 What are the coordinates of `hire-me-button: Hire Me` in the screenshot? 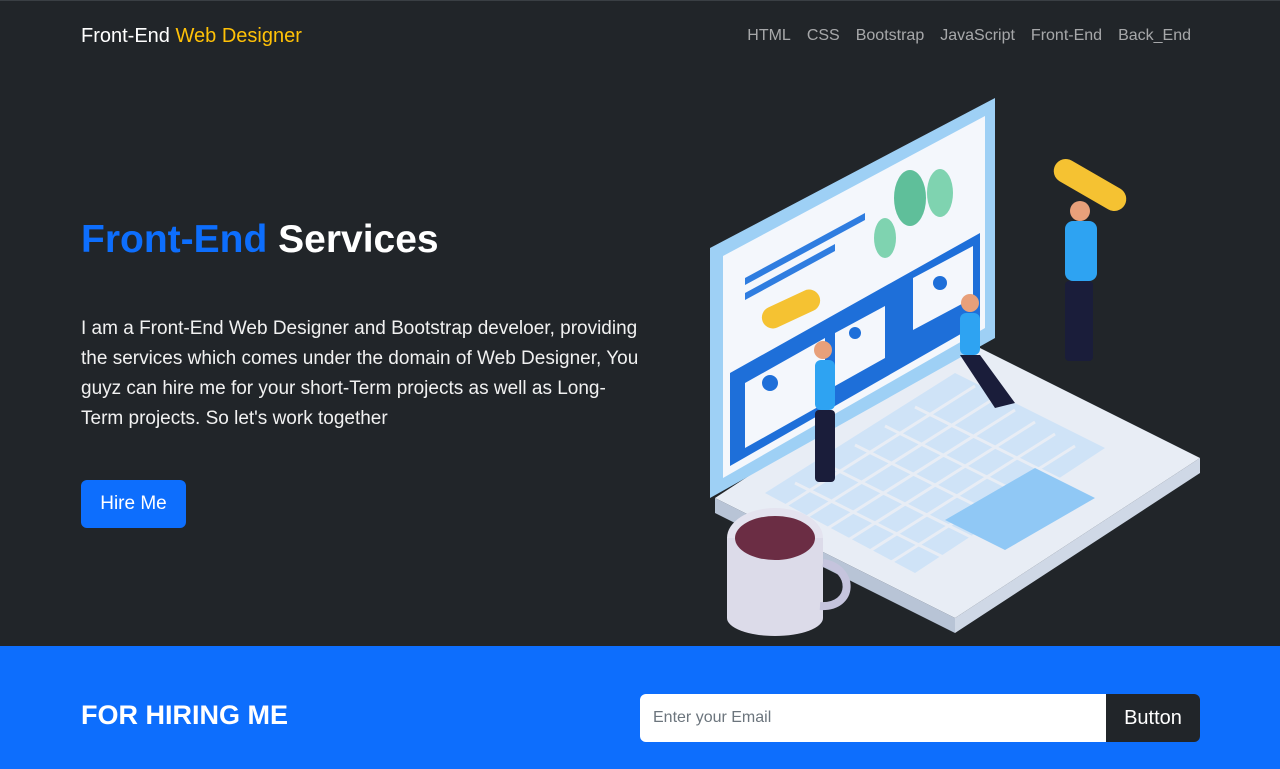 It's located at (133, 504).